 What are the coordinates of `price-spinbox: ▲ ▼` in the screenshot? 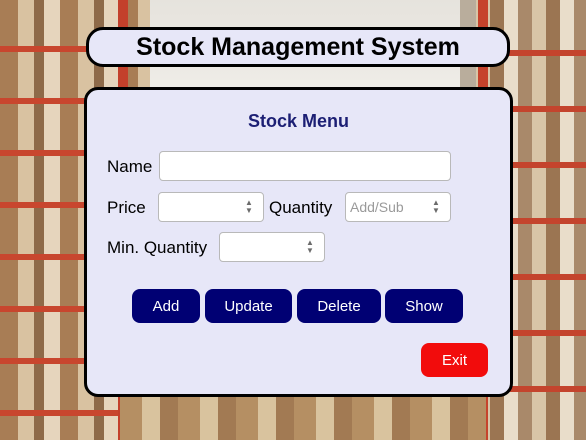 It's located at (211, 207).